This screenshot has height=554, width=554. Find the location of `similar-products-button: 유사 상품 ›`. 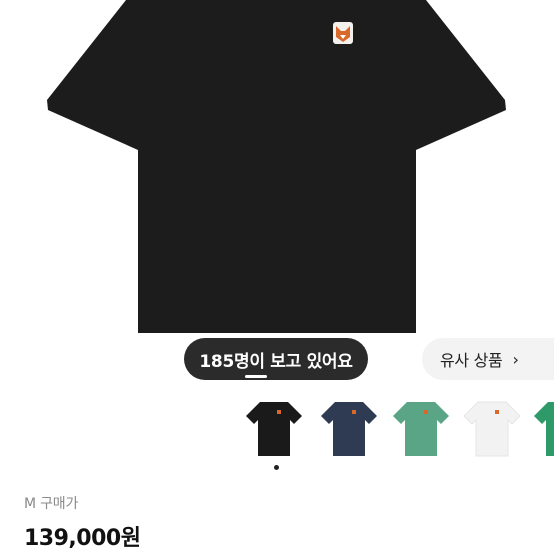

similar-products-button: 유사 상품 › is located at coordinates (488, 359).